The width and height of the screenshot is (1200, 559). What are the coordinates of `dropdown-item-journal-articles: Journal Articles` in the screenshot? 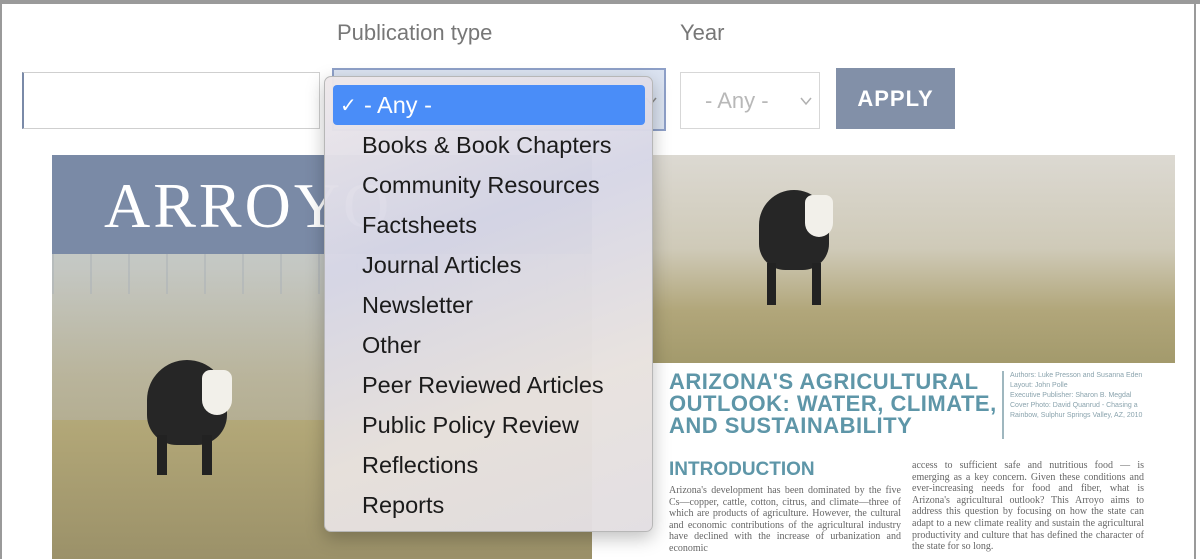 It's located at (489, 265).